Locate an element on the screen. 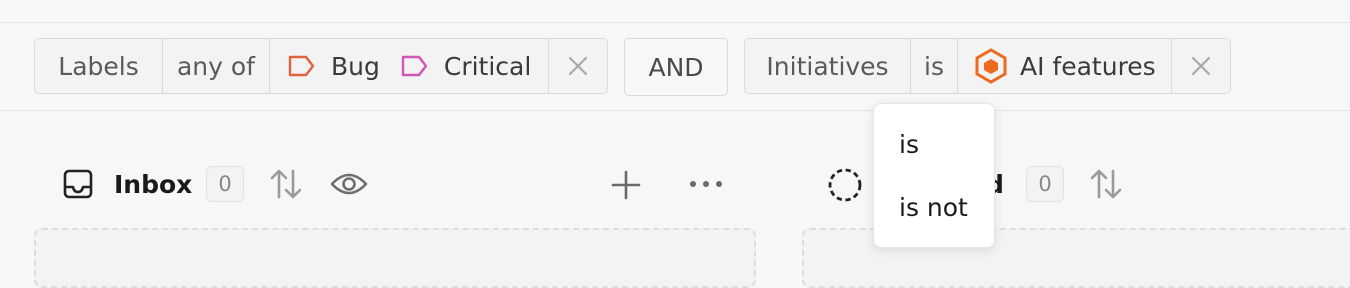 Image resolution: width=1350 pixels, height=288 pixels. label-critical: Critical is located at coordinates (487, 66).